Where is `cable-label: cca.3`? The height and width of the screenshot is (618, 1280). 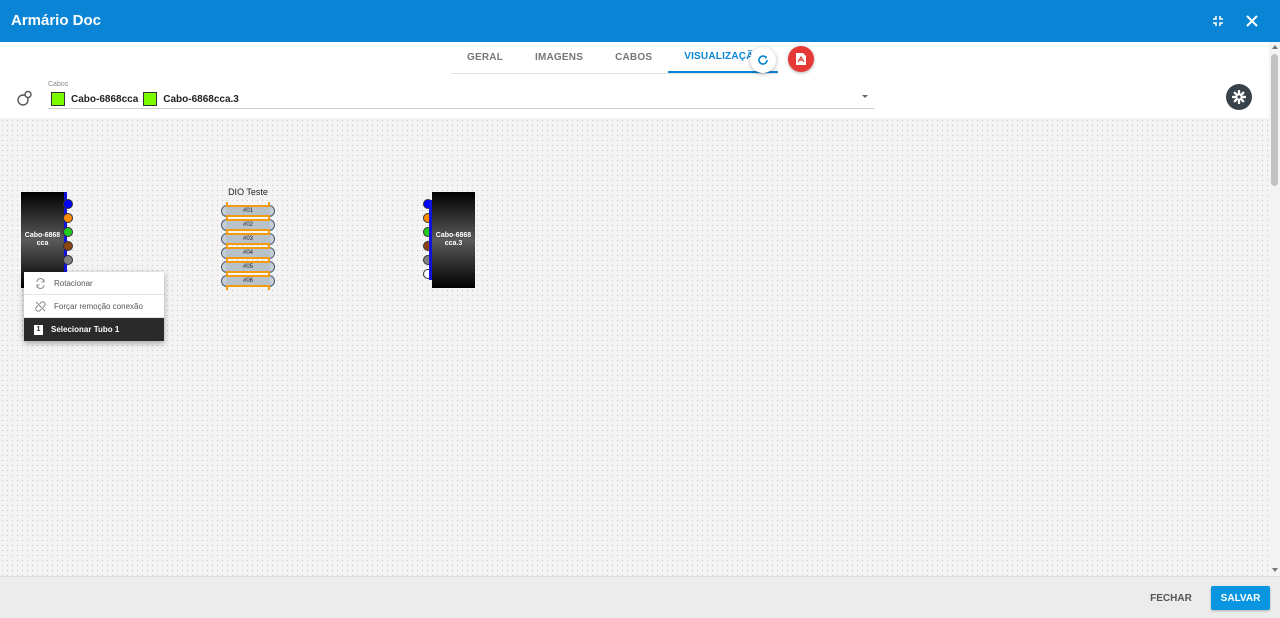 cable-label: cca.3 is located at coordinates (453, 243).